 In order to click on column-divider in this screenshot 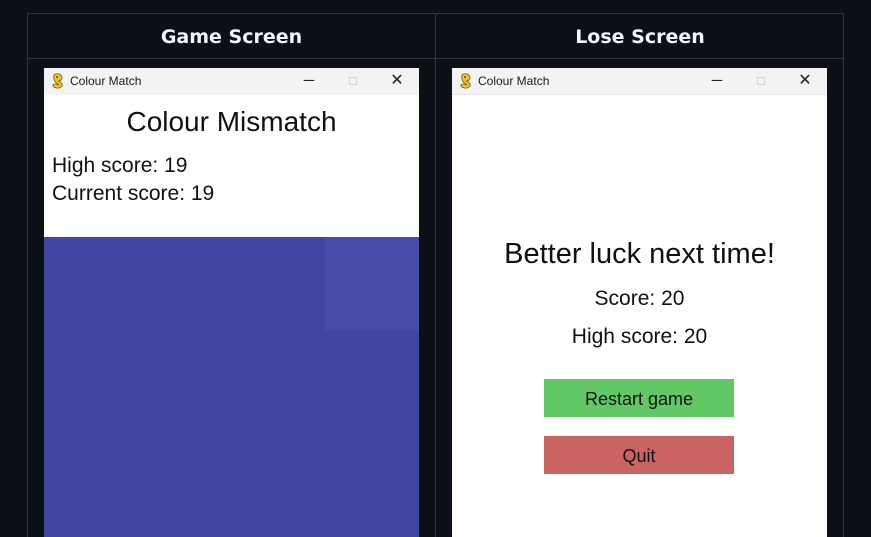, I will do `click(435, 275)`.